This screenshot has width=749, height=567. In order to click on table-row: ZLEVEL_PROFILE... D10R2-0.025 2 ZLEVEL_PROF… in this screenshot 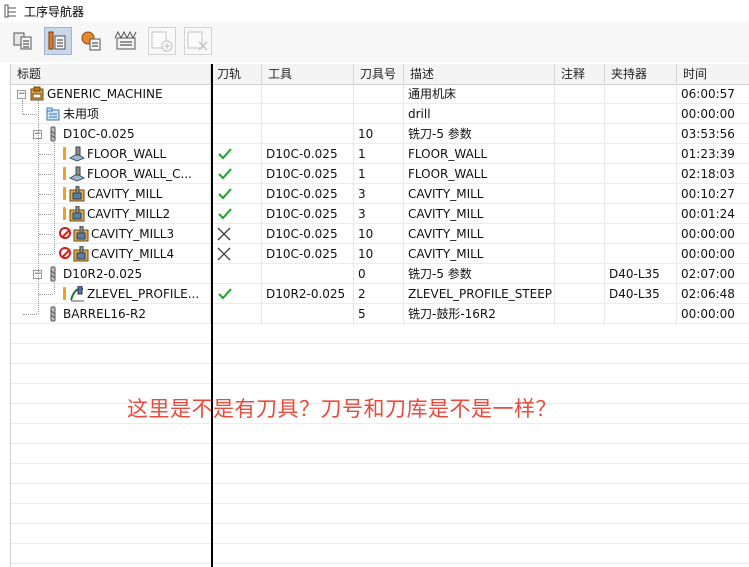, I will do `click(380, 294)`.